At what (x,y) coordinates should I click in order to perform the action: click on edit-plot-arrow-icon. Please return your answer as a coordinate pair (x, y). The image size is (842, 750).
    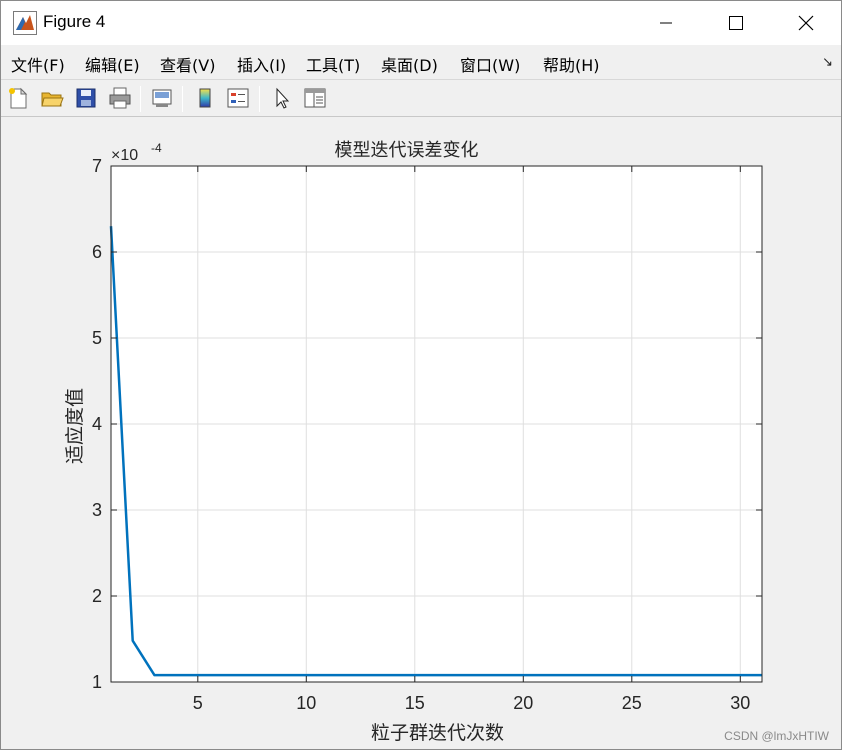
    Looking at the image, I should click on (283, 98).